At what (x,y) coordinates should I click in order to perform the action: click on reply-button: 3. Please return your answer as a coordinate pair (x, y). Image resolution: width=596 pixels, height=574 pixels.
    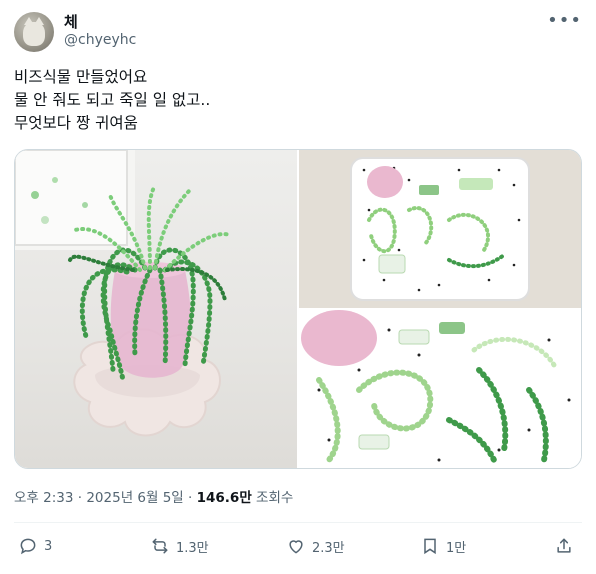
    Looking at the image, I should click on (35, 546).